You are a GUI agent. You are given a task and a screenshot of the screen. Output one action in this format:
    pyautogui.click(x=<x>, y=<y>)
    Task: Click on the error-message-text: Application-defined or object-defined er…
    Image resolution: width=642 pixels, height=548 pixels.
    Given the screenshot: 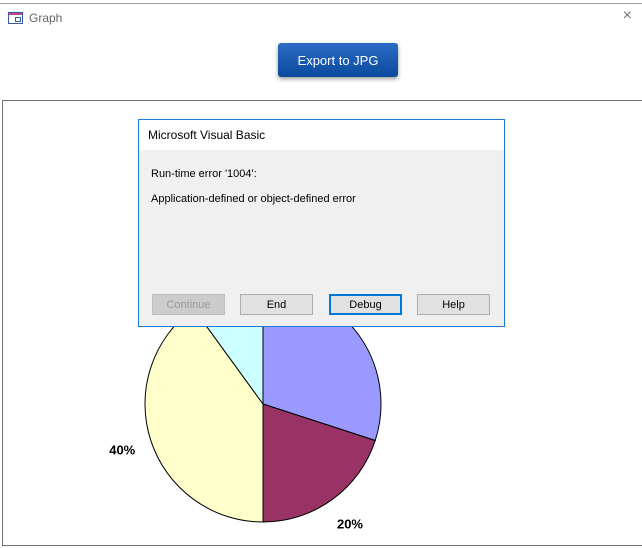 What is the action you would take?
    pyautogui.click(x=253, y=199)
    